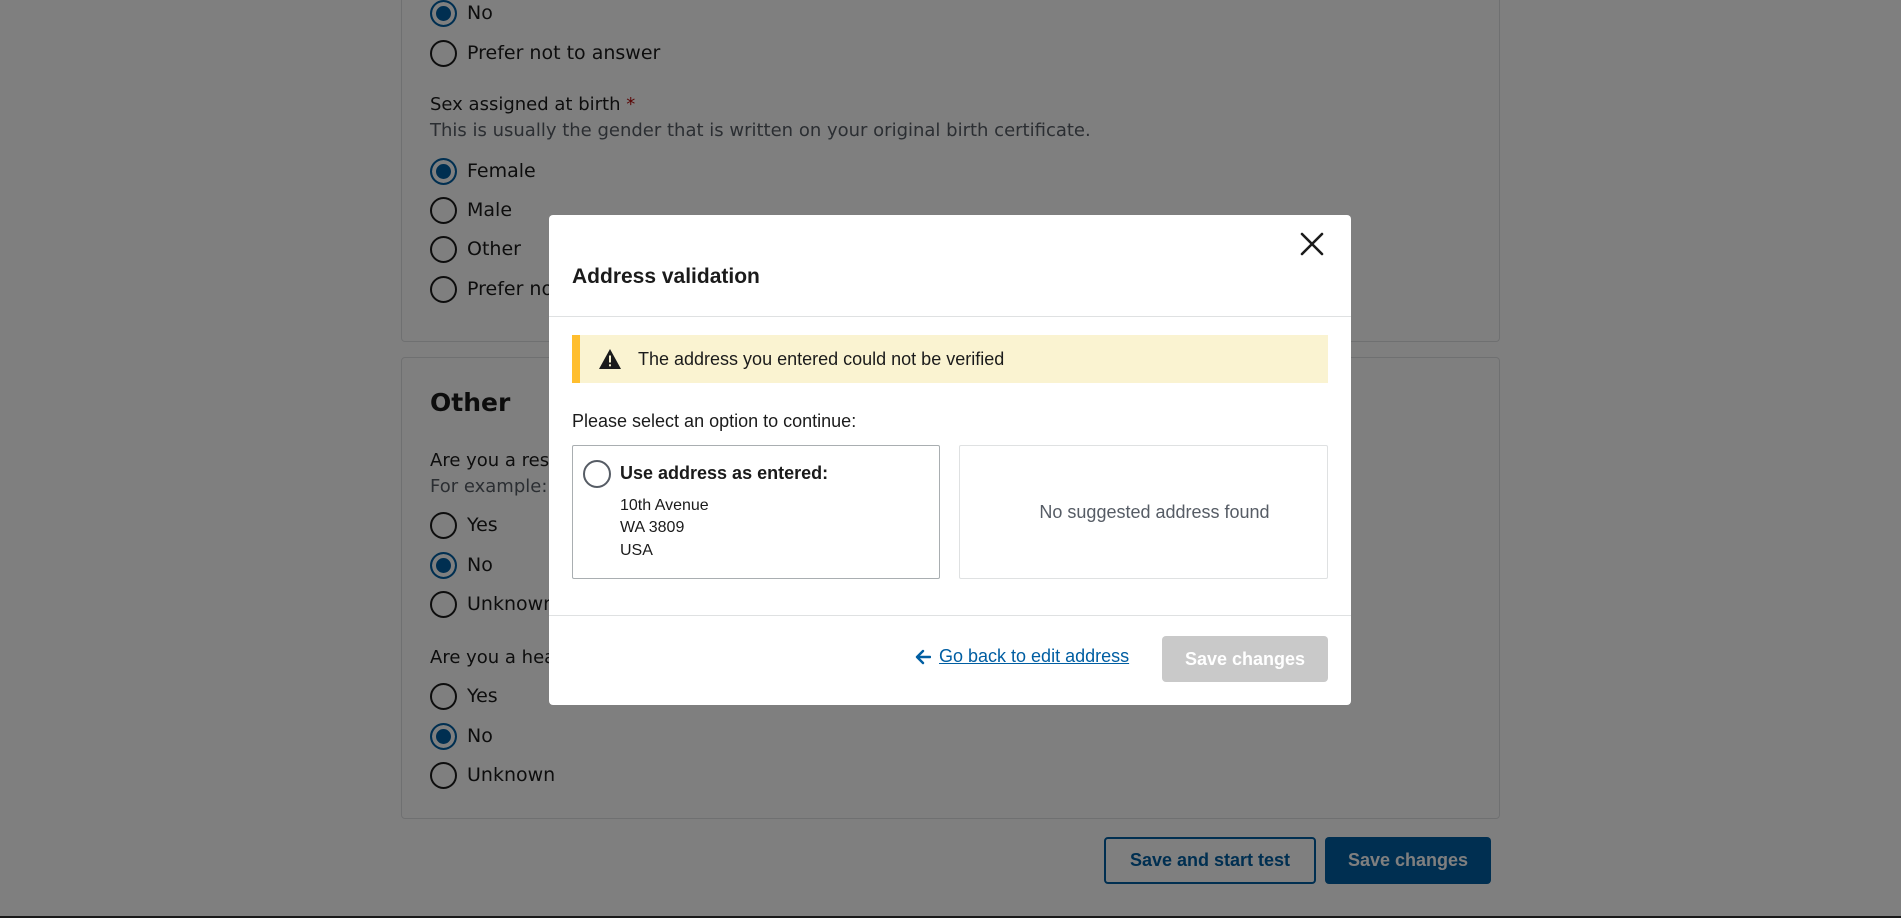 Image resolution: width=1901 pixels, height=918 pixels. Describe the element at coordinates (666, 276) in the screenshot. I see `modal-title: Address validation` at that location.